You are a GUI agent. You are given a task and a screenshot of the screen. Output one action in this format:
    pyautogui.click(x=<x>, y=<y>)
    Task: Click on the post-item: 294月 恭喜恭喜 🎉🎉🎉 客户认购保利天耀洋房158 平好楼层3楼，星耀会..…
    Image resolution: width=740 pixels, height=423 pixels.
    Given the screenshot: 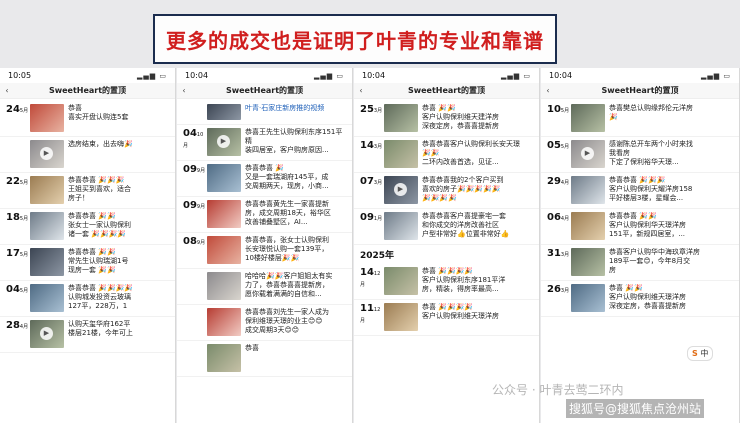 What is the action you would take?
    pyautogui.click(x=640, y=191)
    